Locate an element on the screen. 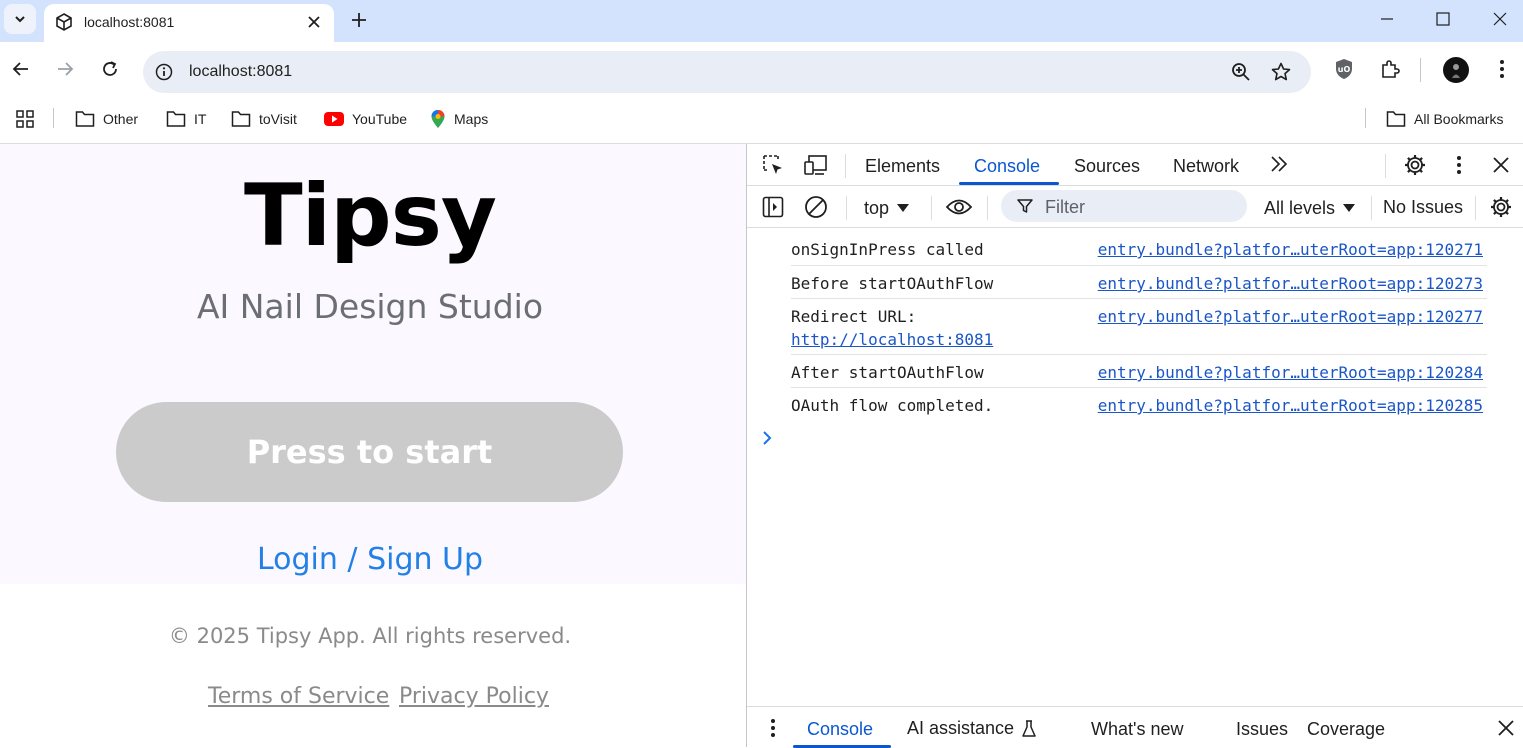  devtools-settings-button is located at coordinates (1415, 165).